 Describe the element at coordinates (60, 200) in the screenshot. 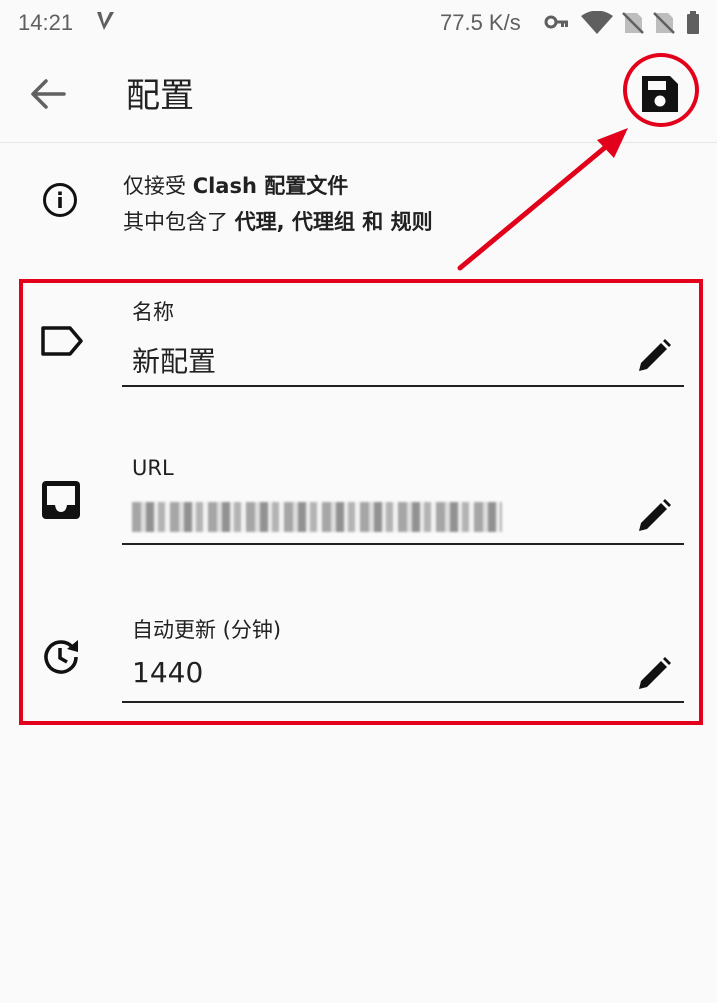

I see `info-icon` at that location.